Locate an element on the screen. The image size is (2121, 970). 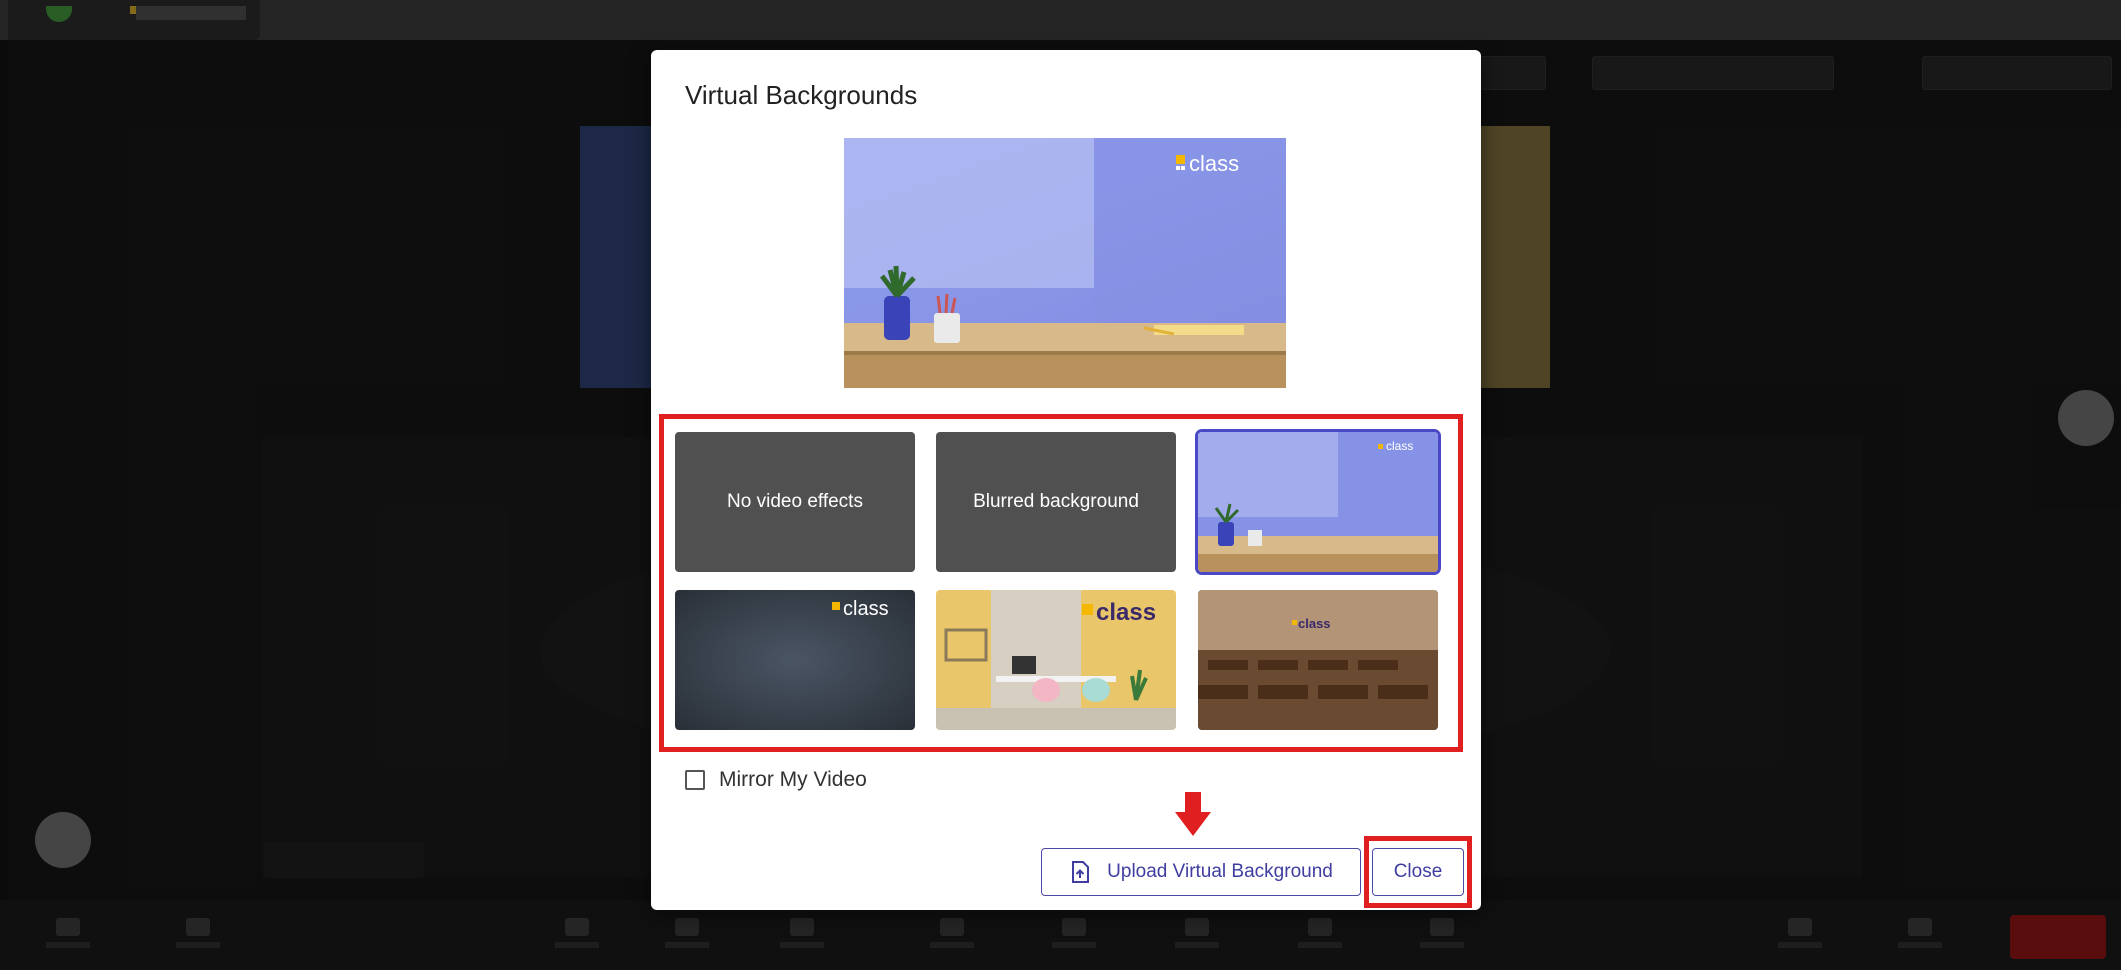
close-button: Close is located at coordinates (1418, 872).